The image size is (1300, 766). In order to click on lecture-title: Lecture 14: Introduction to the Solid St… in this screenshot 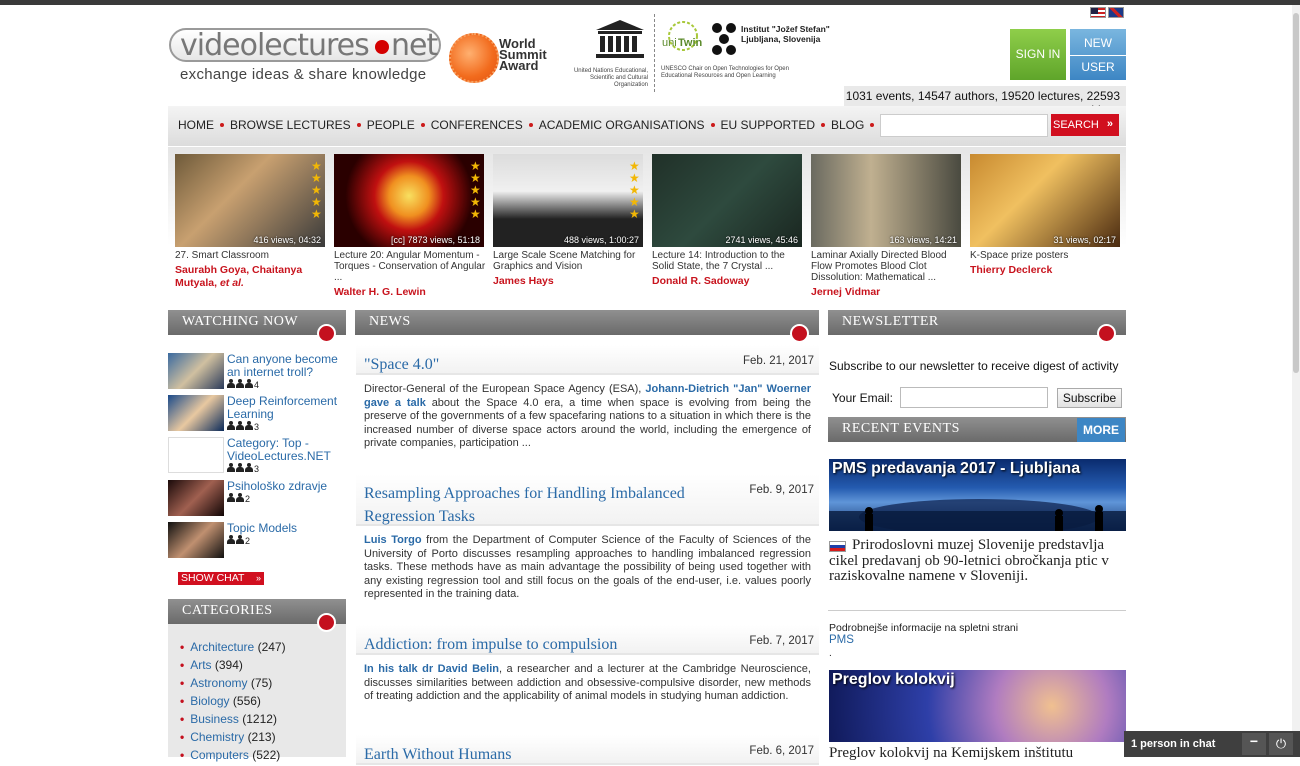, I will do `click(729, 261)`.